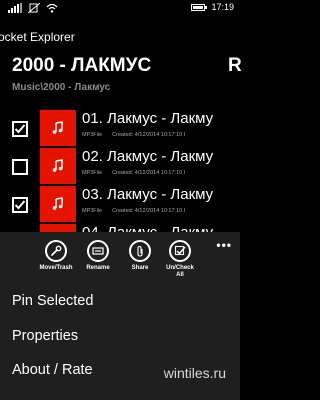 This screenshot has width=320, height=400. Describe the element at coordinates (222, 7) in the screenshot. I see `clock: 17:19` at that location.